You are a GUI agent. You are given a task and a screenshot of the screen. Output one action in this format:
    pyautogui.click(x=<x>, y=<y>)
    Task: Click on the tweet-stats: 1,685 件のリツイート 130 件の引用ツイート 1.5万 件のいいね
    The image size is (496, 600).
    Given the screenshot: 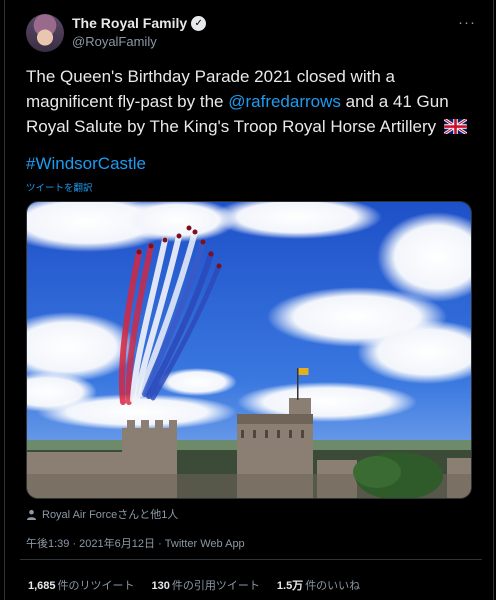 What is the action you would take?
    pyautogui.click(x=194, y=585)
    